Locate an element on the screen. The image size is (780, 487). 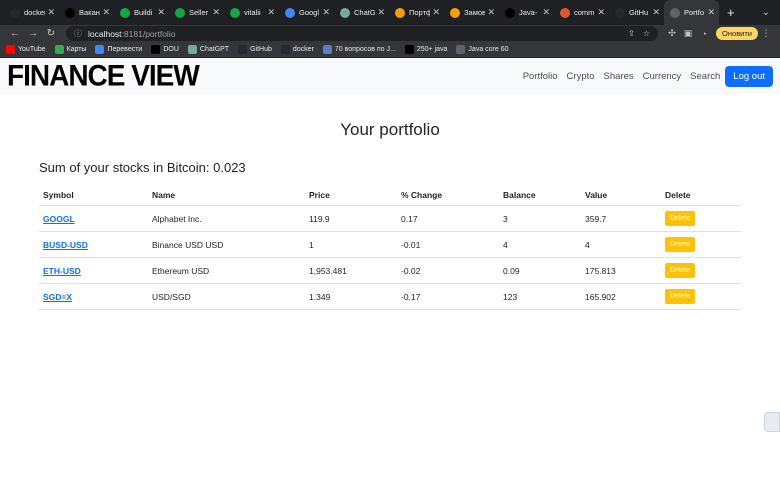
browser-tab: docker ✕ is located at coordinates (31, 12).